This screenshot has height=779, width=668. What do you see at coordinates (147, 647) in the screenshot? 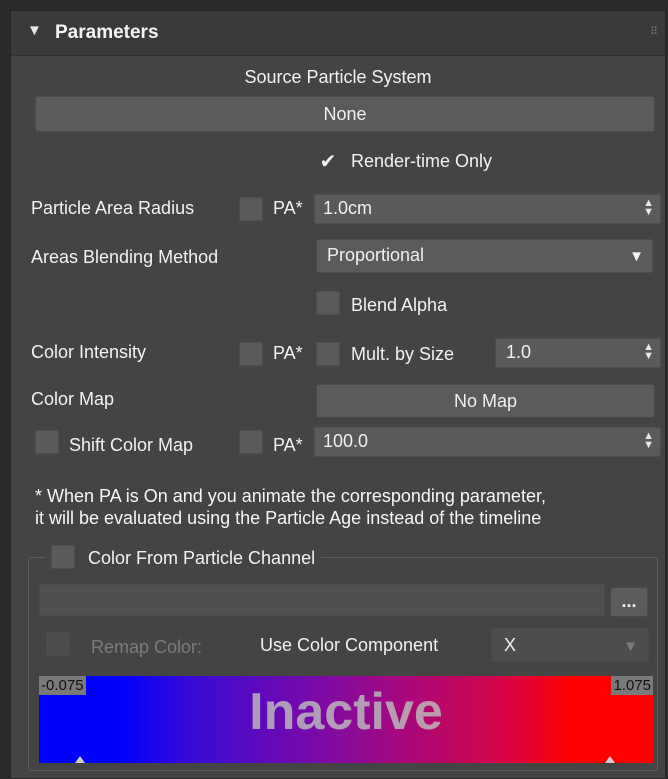
I see `remap-color-label: Remap Color:` at bounding box center [147, 647].